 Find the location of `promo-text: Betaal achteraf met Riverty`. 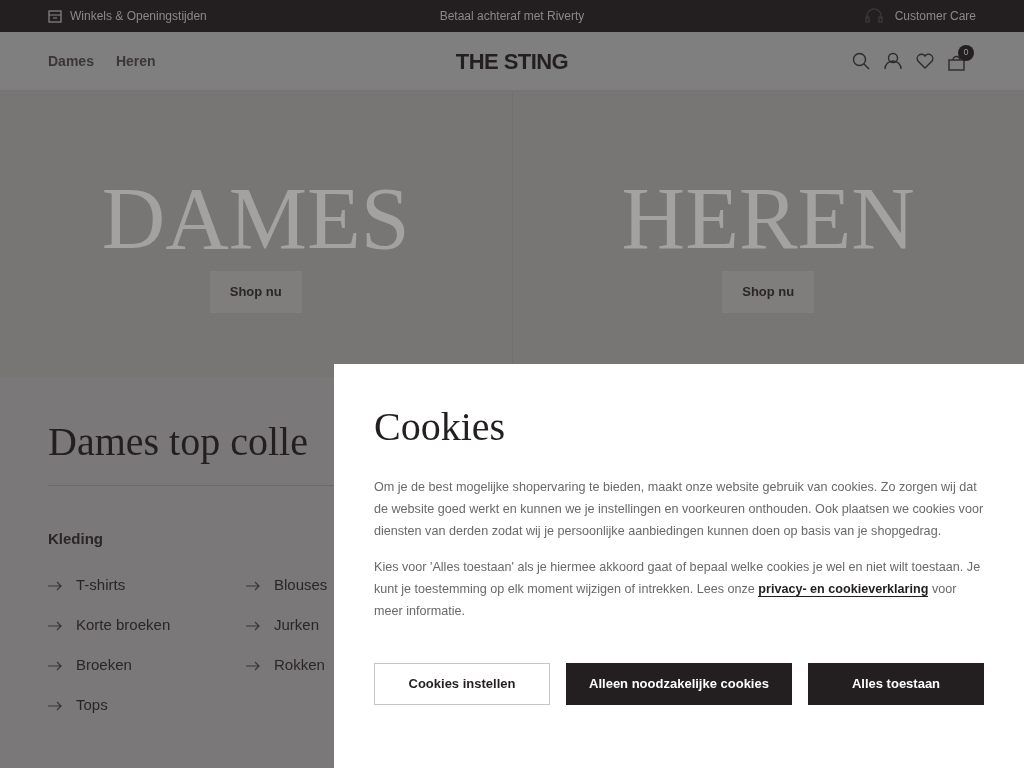

promo-text: Betaal achteraf met Riverty is located at coordinates (512, 16).